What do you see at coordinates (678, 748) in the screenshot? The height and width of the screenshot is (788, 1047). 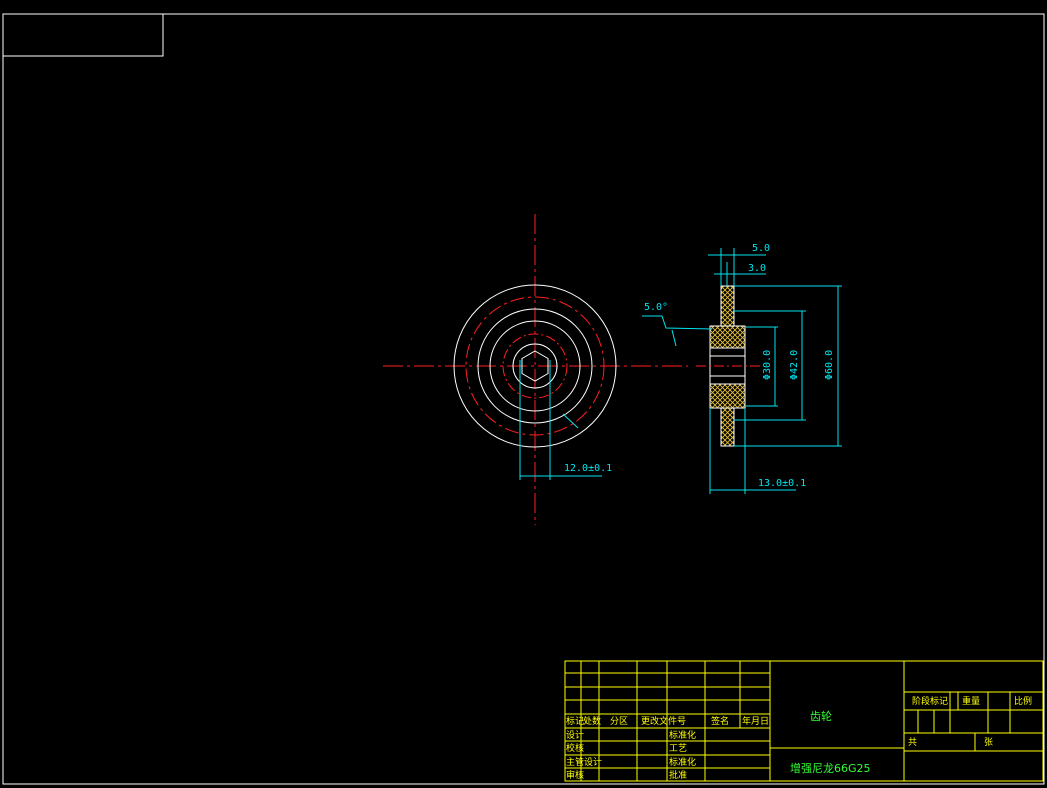 I see `process-label-2: 工艺` at bounding box center [678, 748].